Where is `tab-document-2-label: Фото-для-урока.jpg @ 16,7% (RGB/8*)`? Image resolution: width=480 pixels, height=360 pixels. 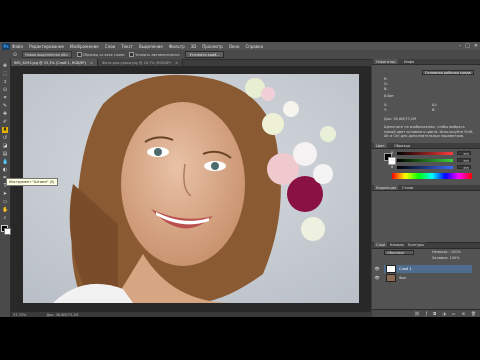 tab-document-2-label: Фото-для-урока.jpg @ 16,7% (RGB/8*) is located at coordinates (136, 62).